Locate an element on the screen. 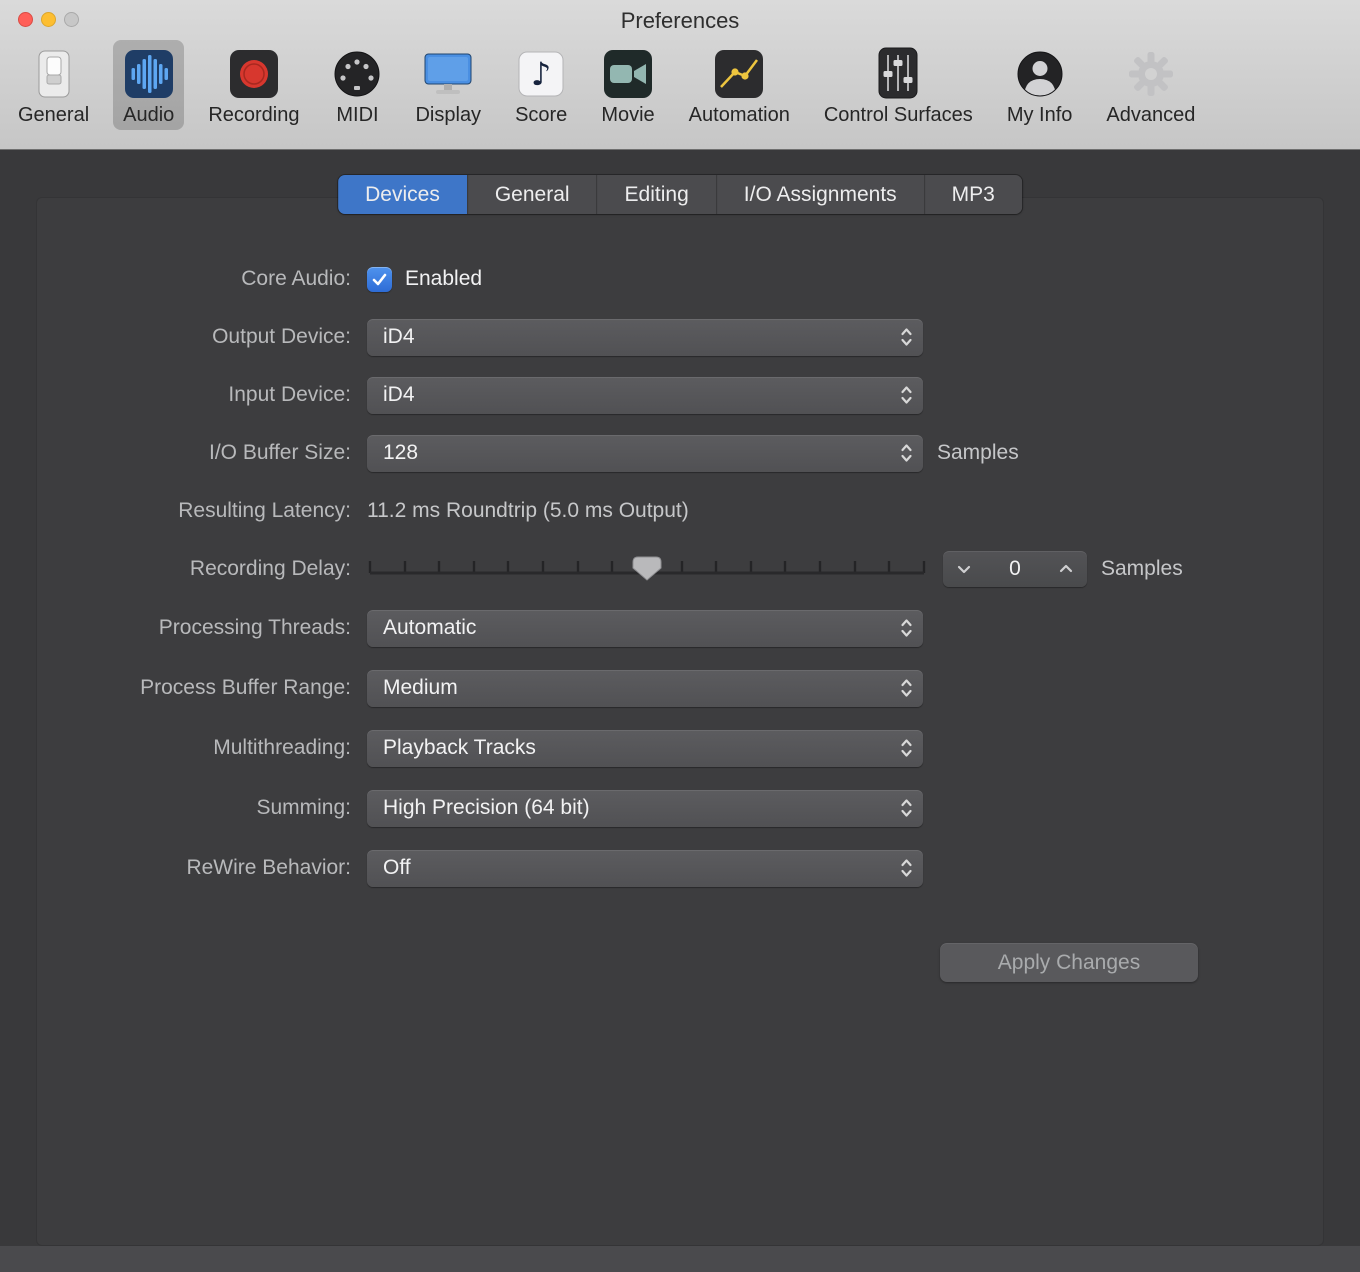 The image size is (1360, 1272). summing-row: Summing: High Precision (64 bit) is located at coordinates (680, 808).